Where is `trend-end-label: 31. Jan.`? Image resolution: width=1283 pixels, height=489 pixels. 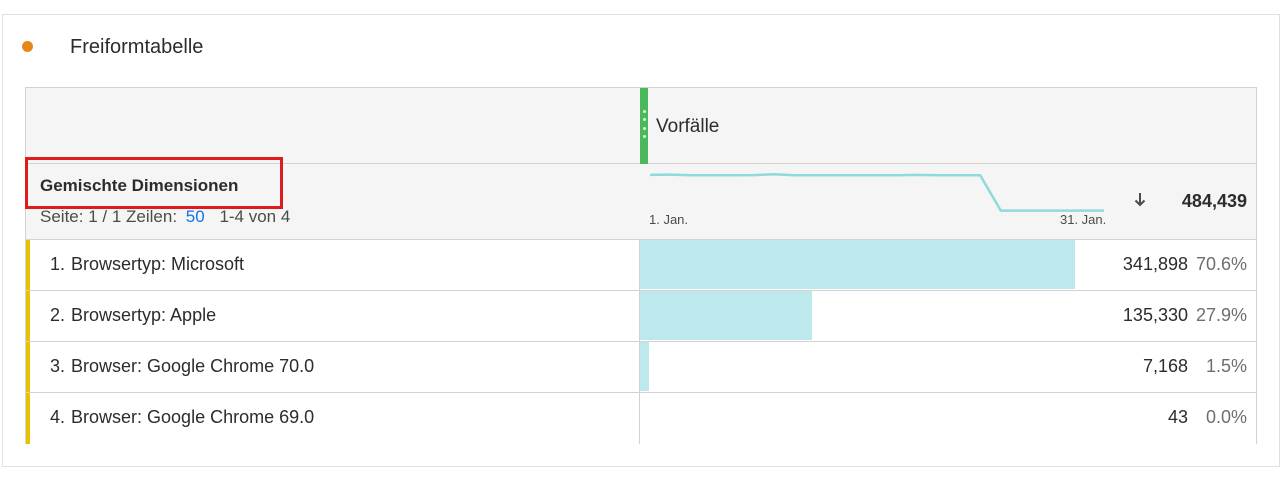 trend-end-label: 31. Jan. is located at coordinates (1083, 219).